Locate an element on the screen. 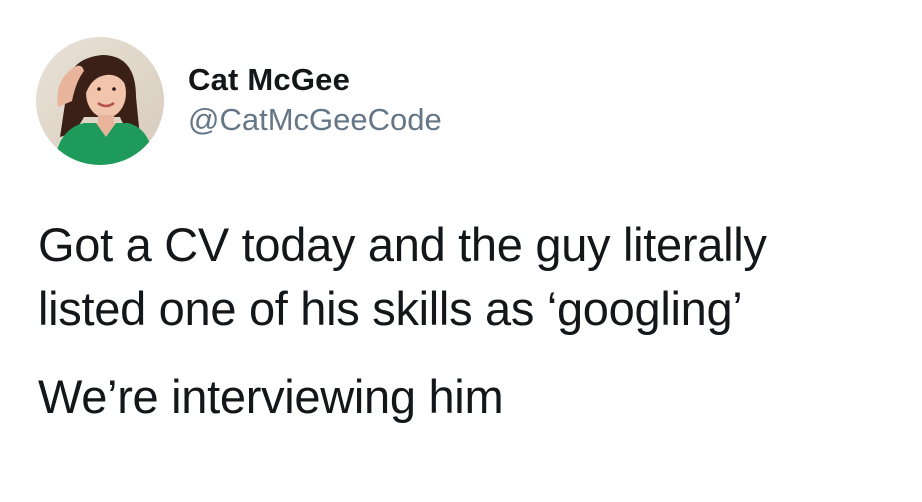 The image size is (922, 502). author-names: Cat McGee @CatMcGeeCode is located at coordinates (315, 100).